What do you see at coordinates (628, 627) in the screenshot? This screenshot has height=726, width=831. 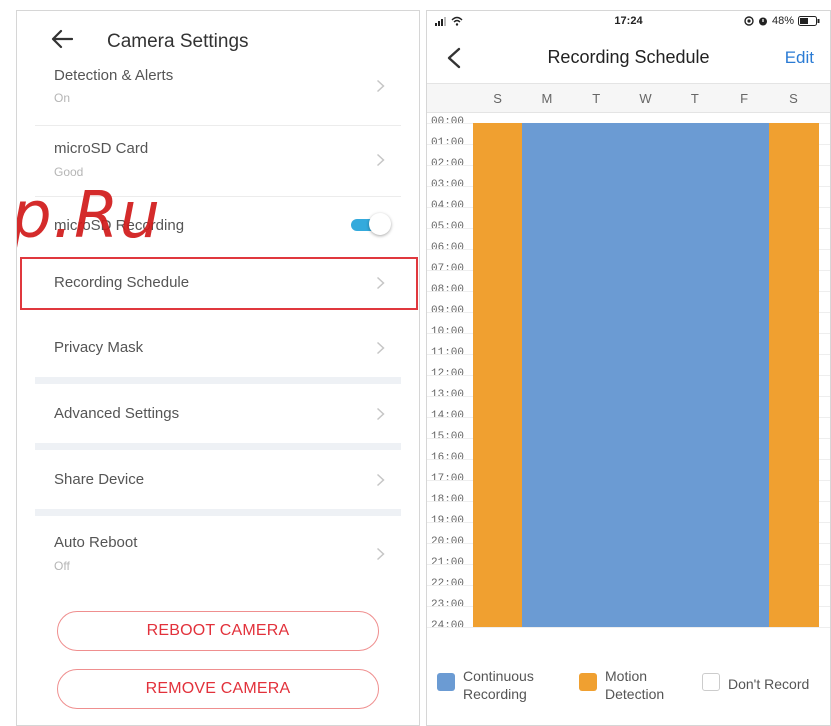 I see `hour-gridline` at bounding box center [628, 627].